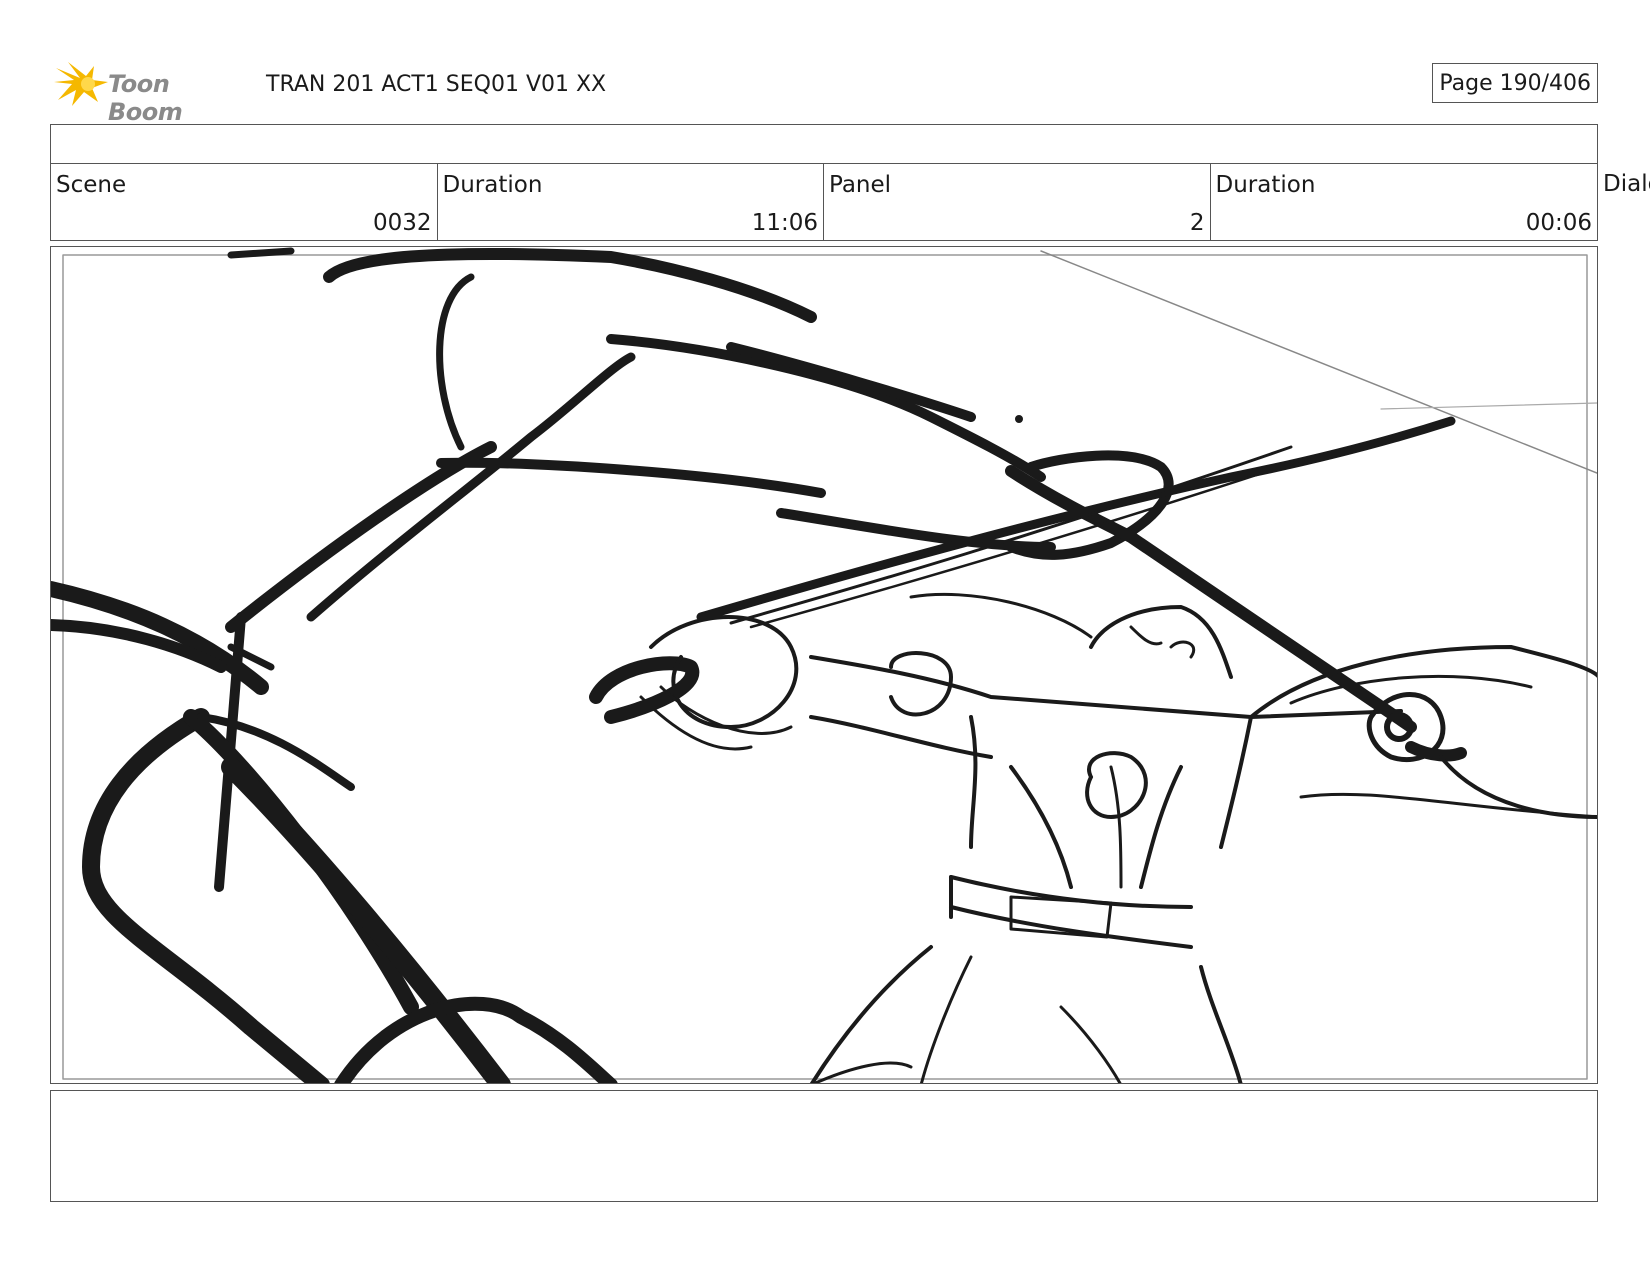 This screenshot has height=1275, width=1650. What do you see at coordinates (1197, 223) in the screenshot?
I see `panel-number: 2` at bounding box center [1197, 223].